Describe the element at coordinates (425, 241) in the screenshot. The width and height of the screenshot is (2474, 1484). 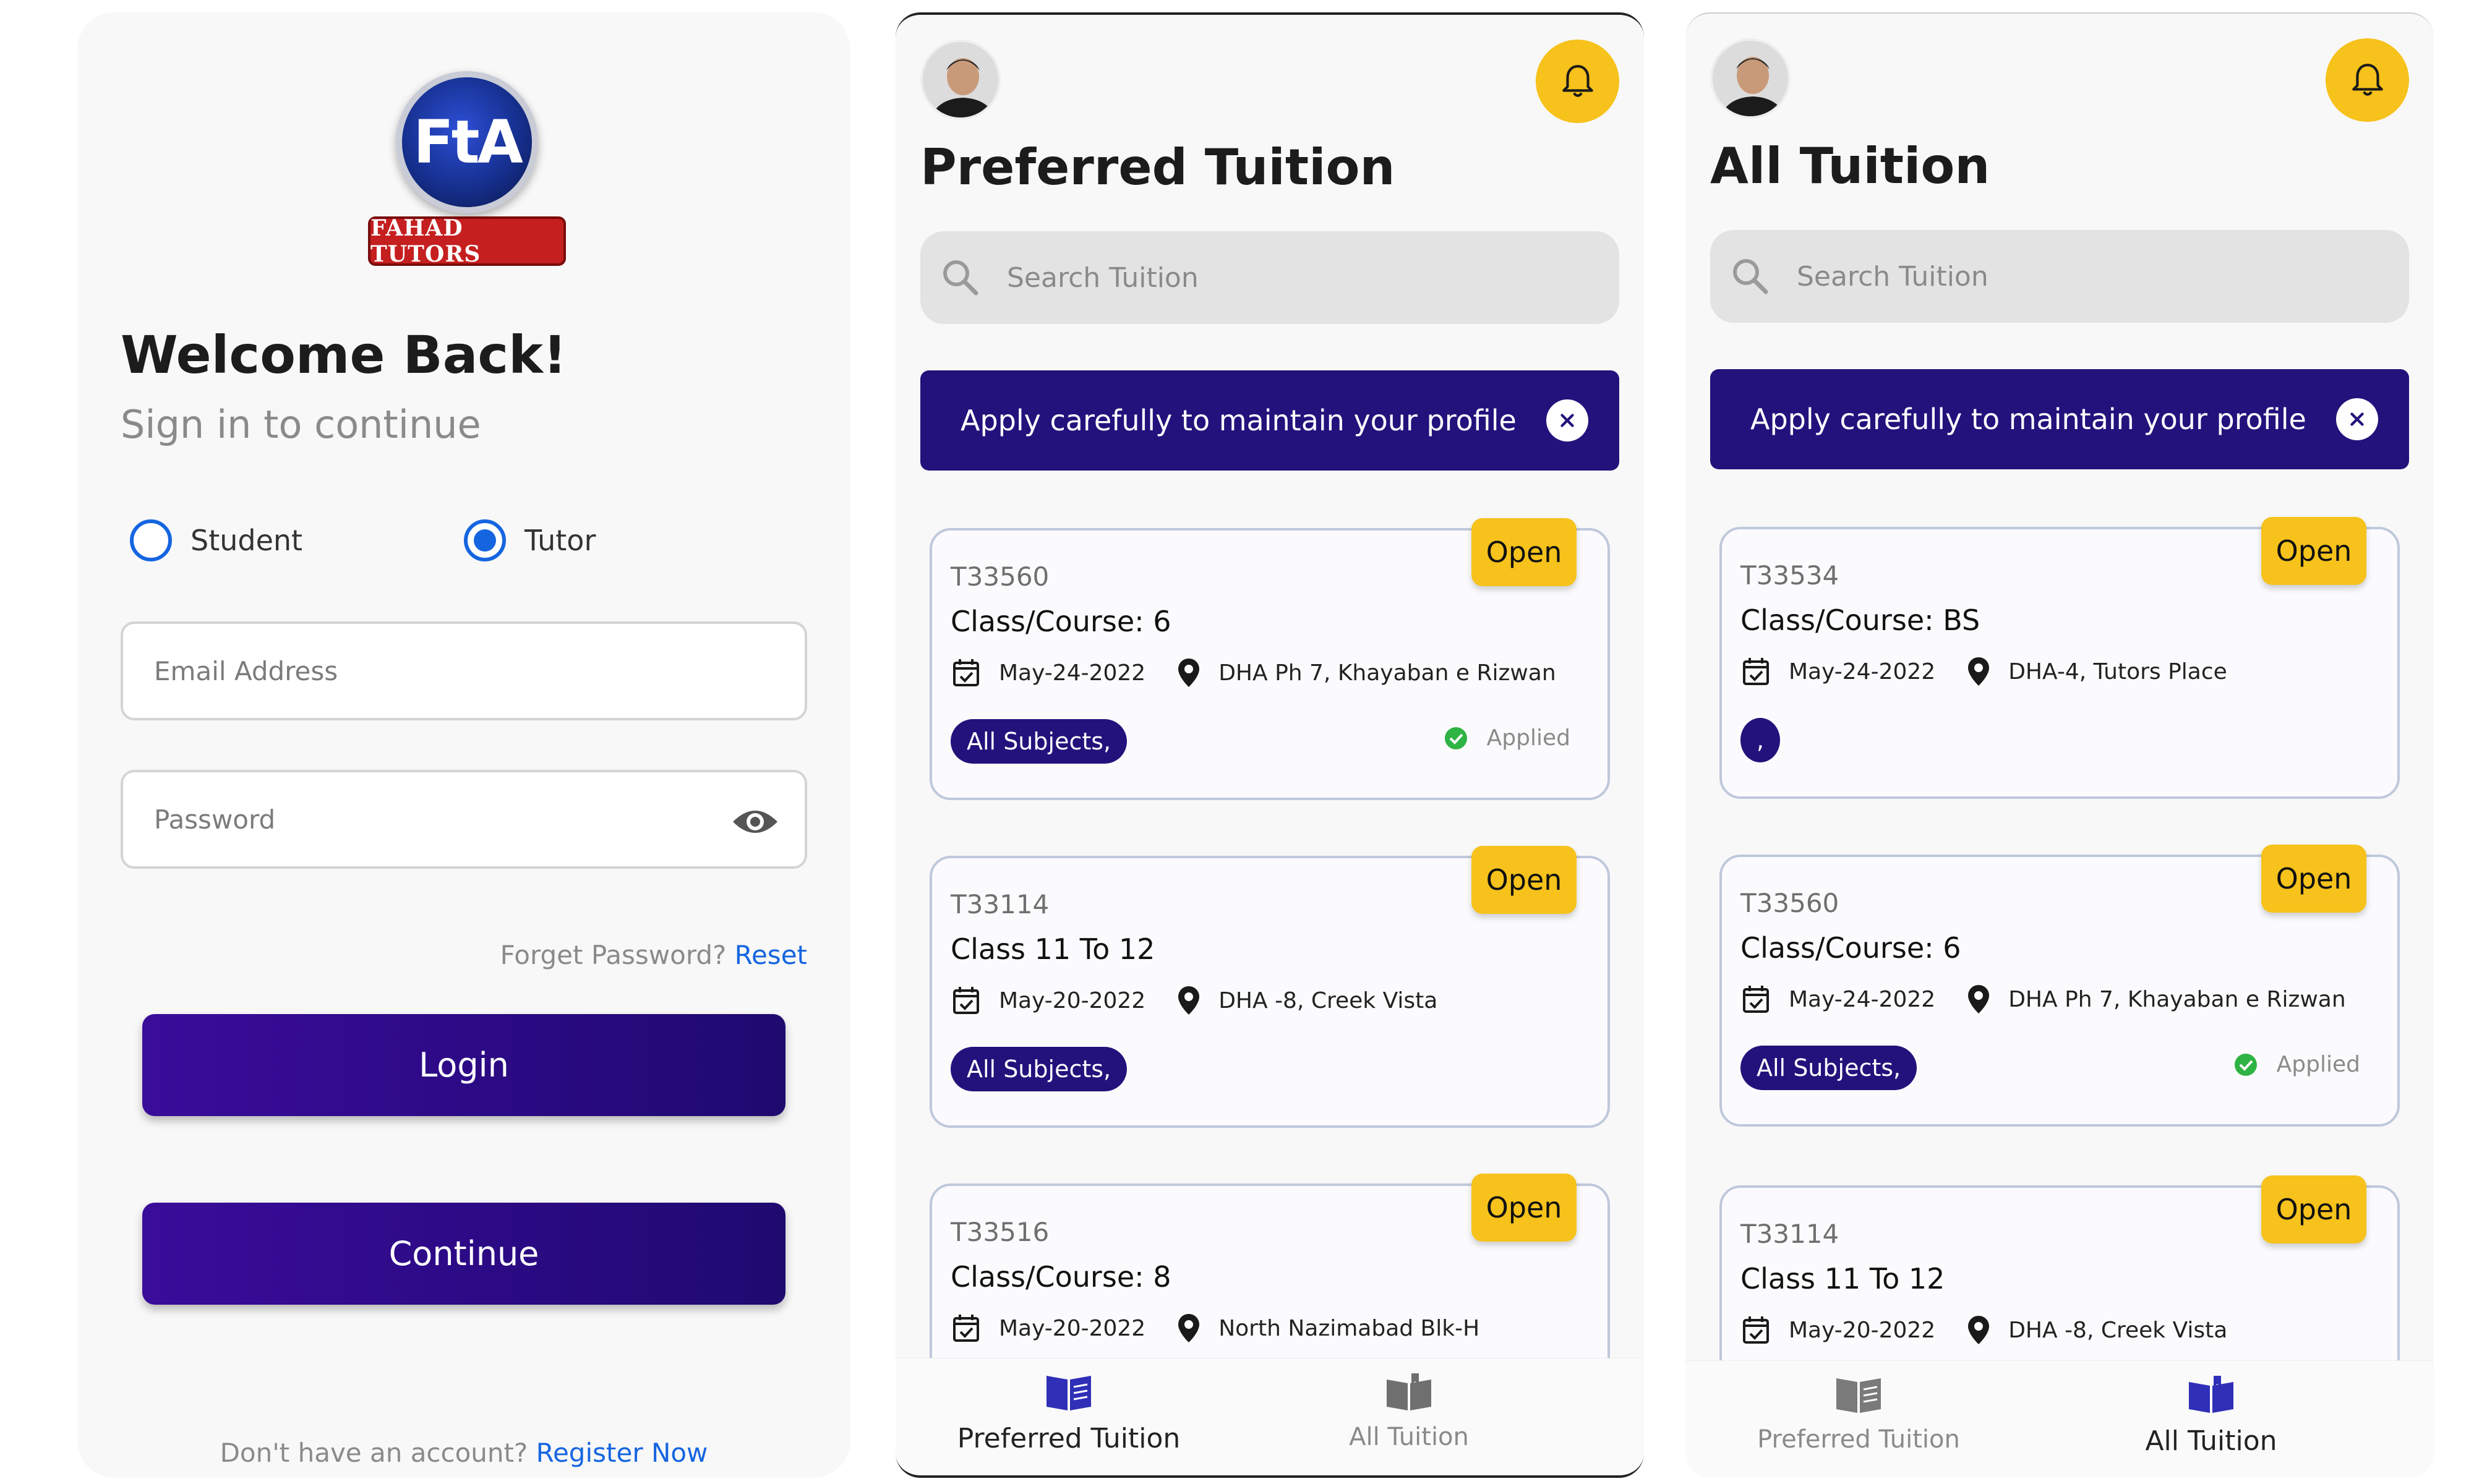
I see `logo-banner-text: FAHAD TUTORS` at that location.